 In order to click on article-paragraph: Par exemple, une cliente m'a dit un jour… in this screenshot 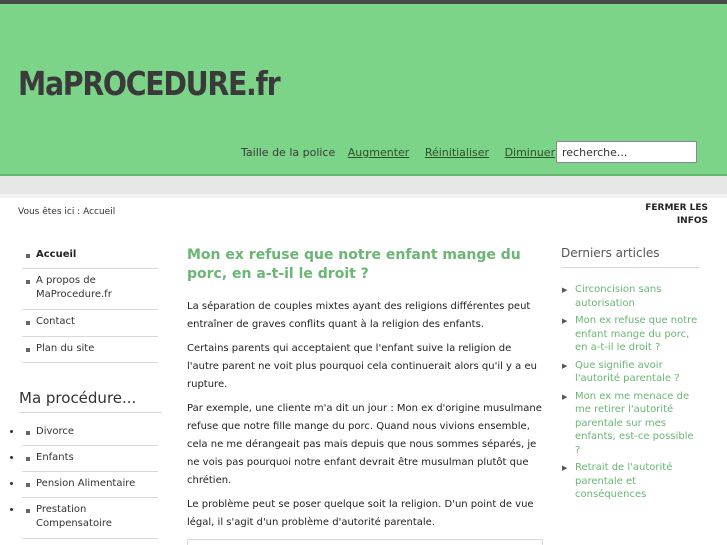, I will do `click(364, 444)`.